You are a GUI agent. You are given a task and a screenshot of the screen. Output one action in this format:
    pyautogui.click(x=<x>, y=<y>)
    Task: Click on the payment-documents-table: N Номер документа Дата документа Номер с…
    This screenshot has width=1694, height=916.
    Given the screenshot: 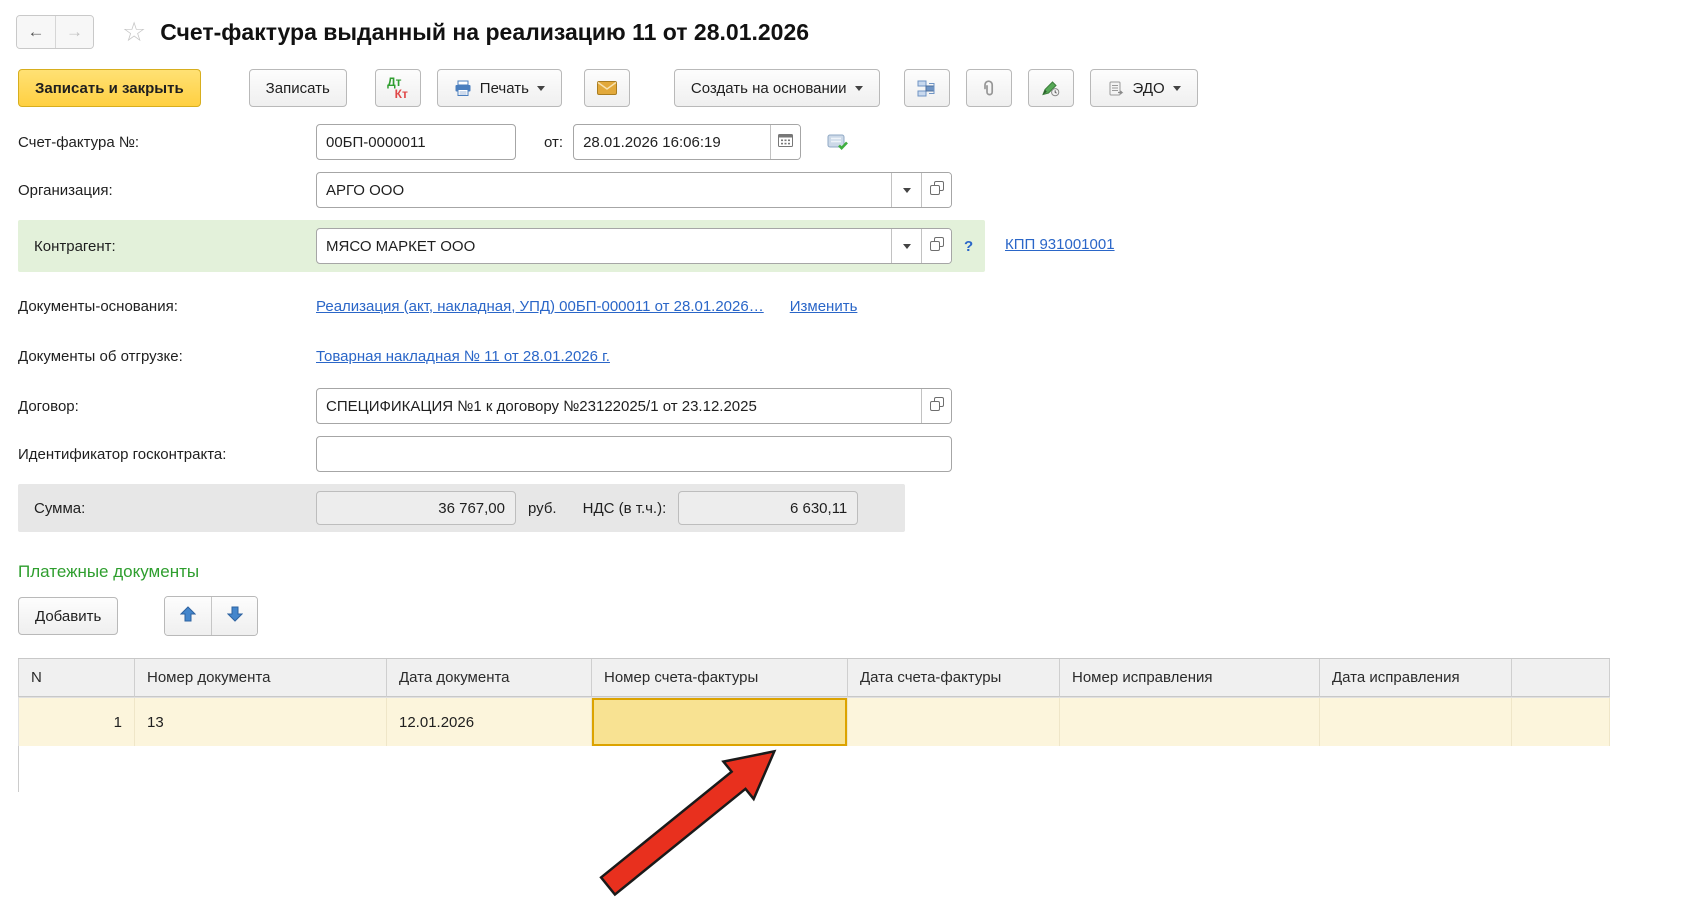 What is the action you would take?
    pyautogui.click(x=814, y=725)
    